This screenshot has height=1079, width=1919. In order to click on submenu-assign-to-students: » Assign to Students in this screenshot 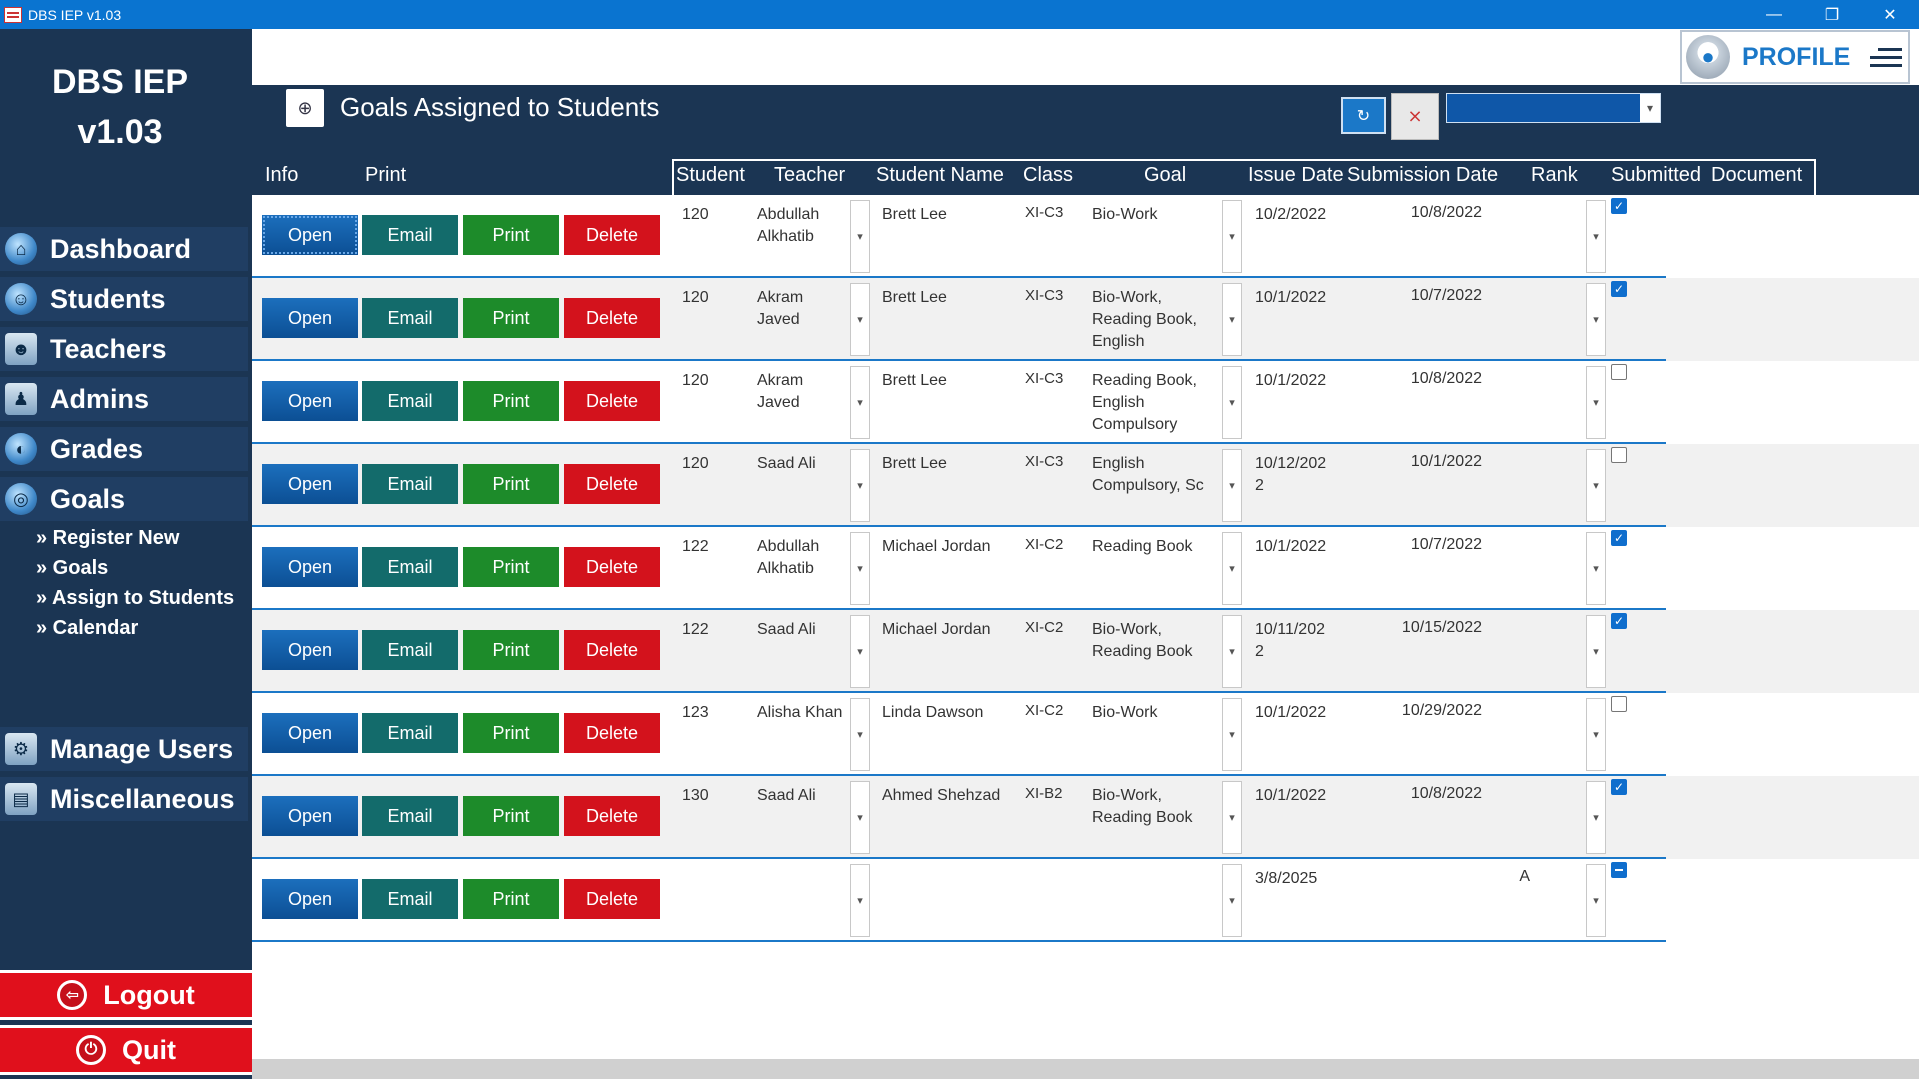, I will do `click(135, 598)`.